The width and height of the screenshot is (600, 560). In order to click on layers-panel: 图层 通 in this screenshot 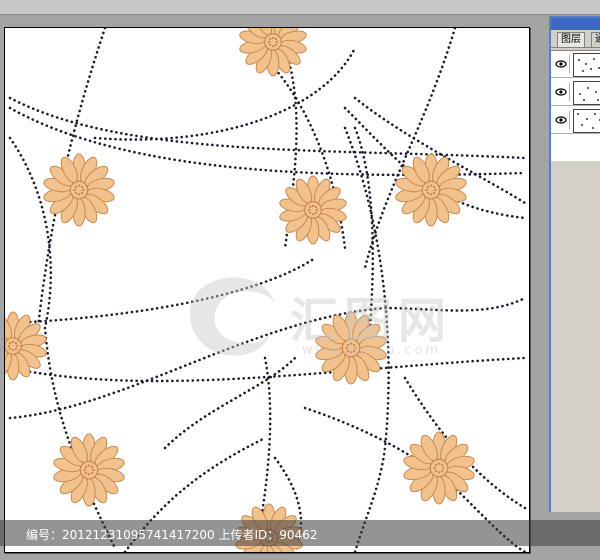, I will do `click(574, 264)`.